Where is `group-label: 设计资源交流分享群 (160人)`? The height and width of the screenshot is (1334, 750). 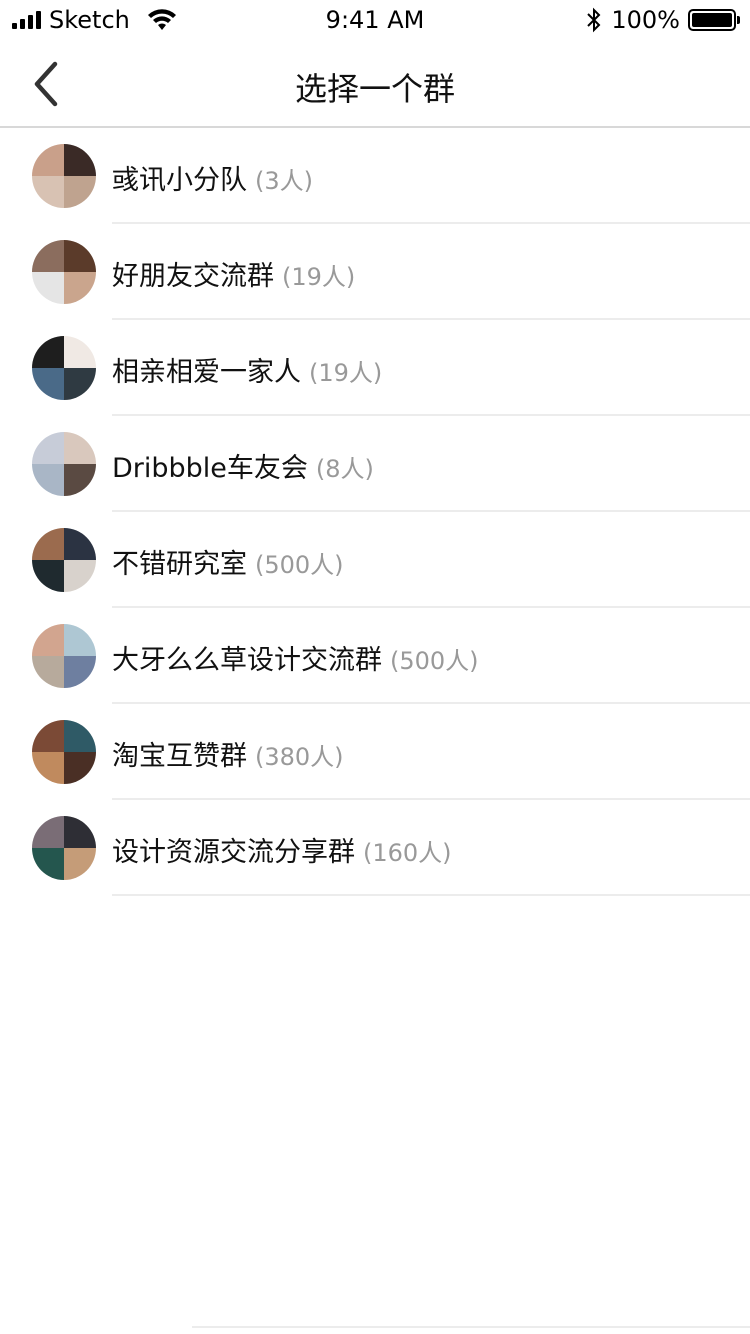 group-label: 设计资源交流分享群 (160人) is located at coordinates (282, 849).